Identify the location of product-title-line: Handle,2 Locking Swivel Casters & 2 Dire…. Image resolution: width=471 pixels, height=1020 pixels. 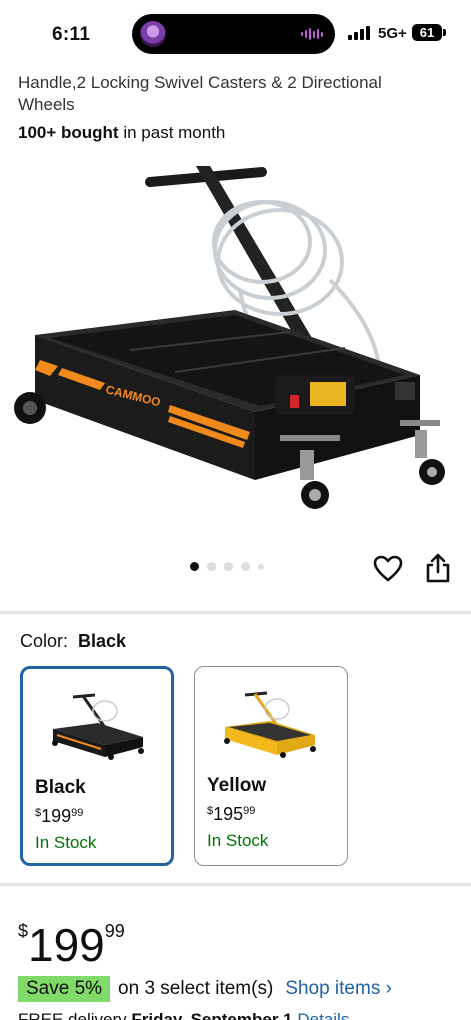
(200, 83).